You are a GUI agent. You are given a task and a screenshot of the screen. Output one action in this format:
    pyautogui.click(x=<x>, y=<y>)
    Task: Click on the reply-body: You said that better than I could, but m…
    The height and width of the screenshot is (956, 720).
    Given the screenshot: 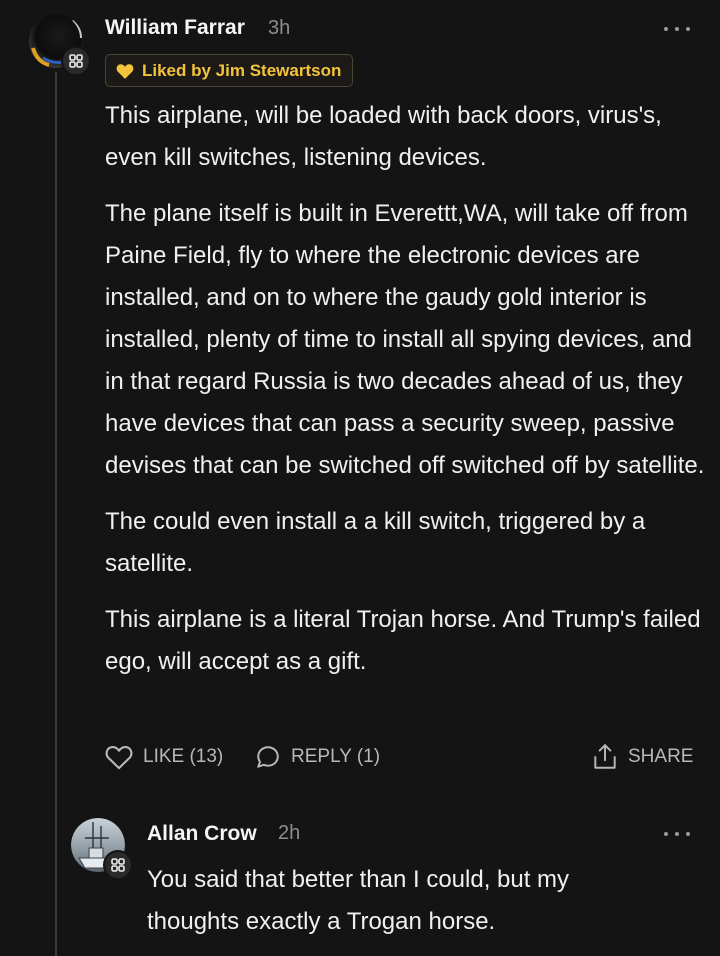 What is the action you would take?
    pyautogui.click(x=407, y=901)
    